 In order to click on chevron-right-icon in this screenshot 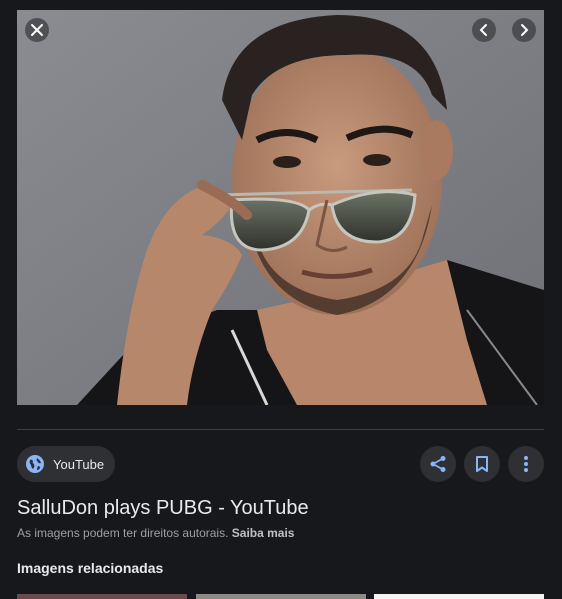, I will do `click(525, 30)`.